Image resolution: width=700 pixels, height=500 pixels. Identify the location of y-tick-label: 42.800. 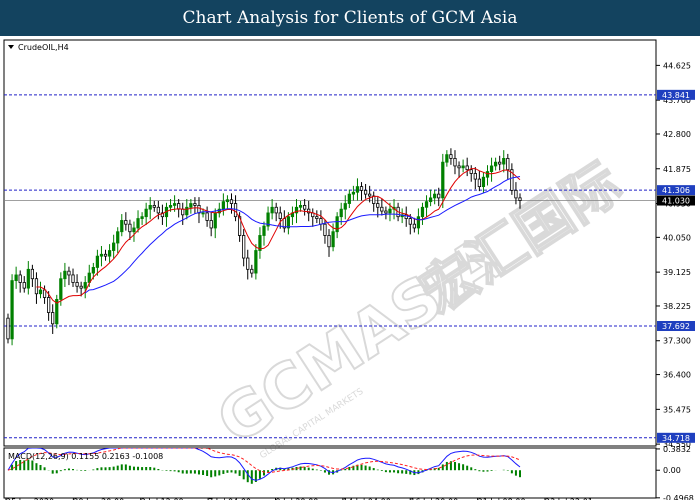
(677, 134).